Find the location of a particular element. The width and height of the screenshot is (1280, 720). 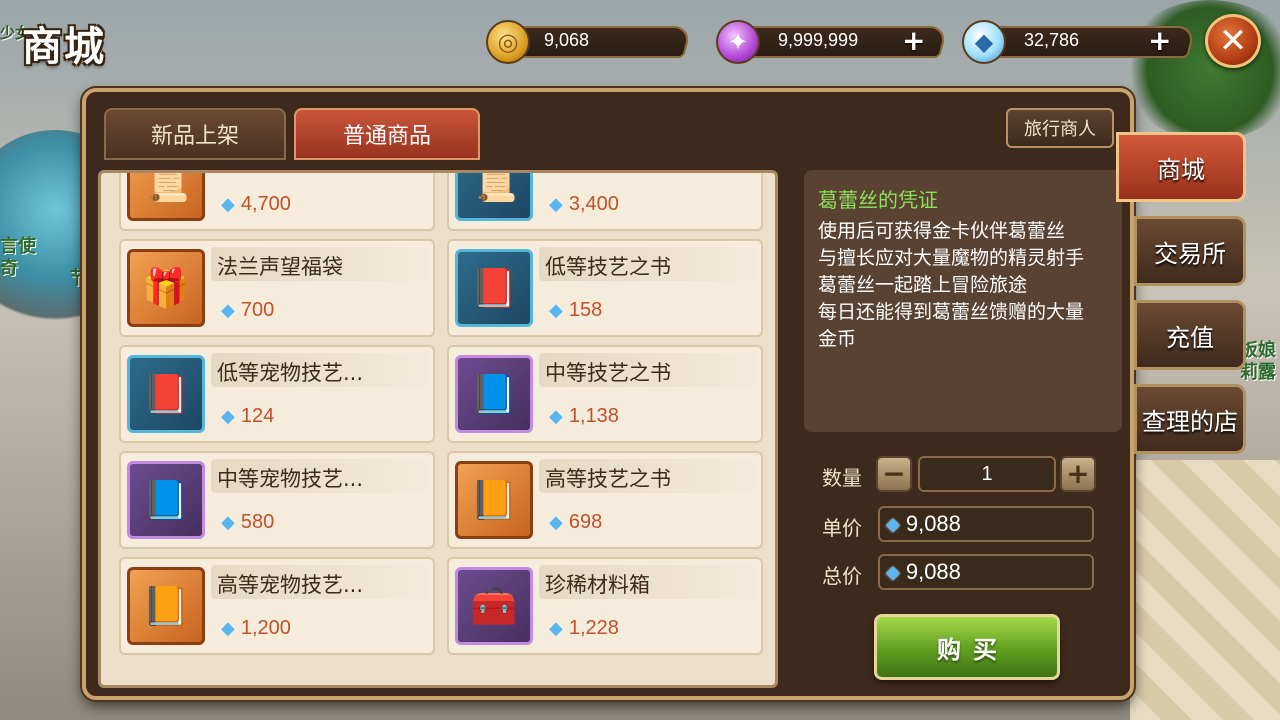

side-tab-shop: 商城 is located at coordinates (1181, 167).